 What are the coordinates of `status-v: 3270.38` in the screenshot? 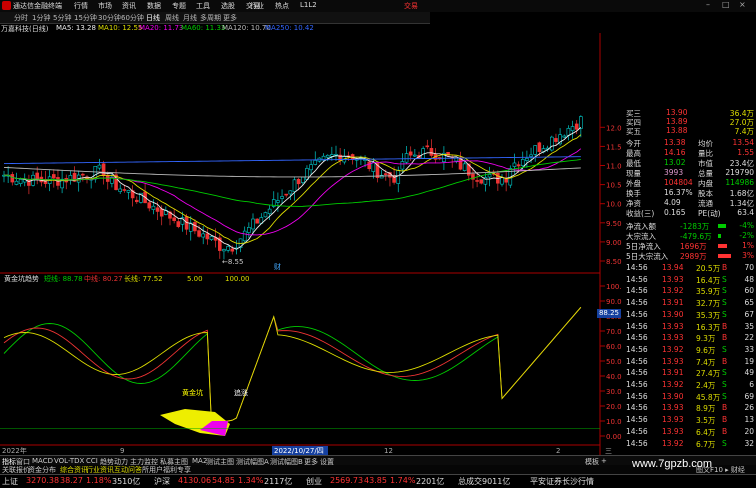 It's located at (43, 480).